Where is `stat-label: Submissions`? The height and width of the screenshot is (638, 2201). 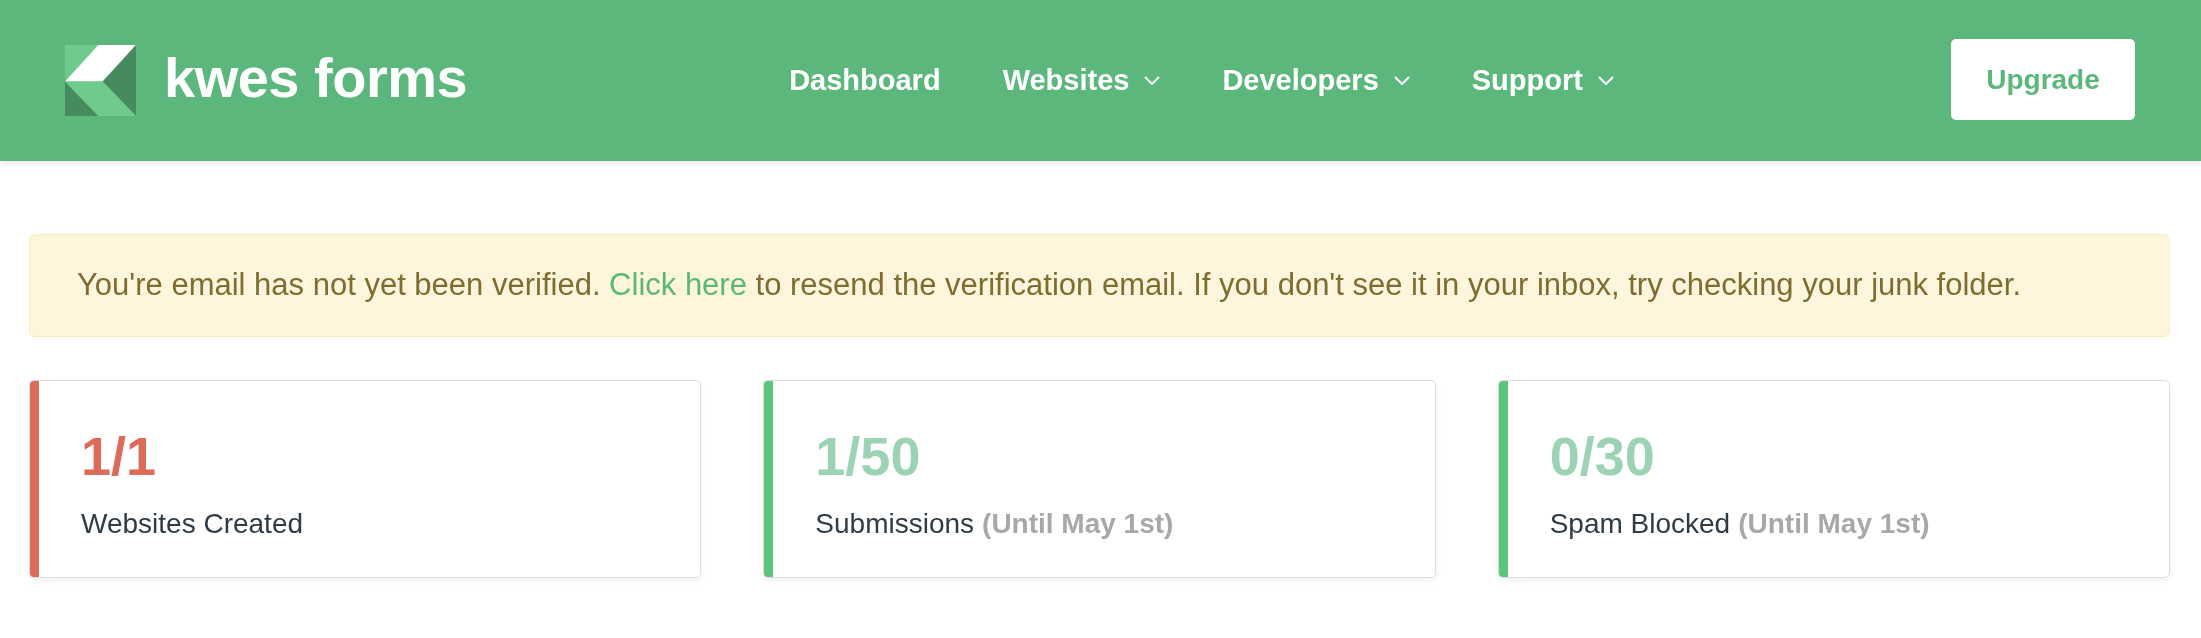
stat-label: Submissions is located at coordinates (895, 524).